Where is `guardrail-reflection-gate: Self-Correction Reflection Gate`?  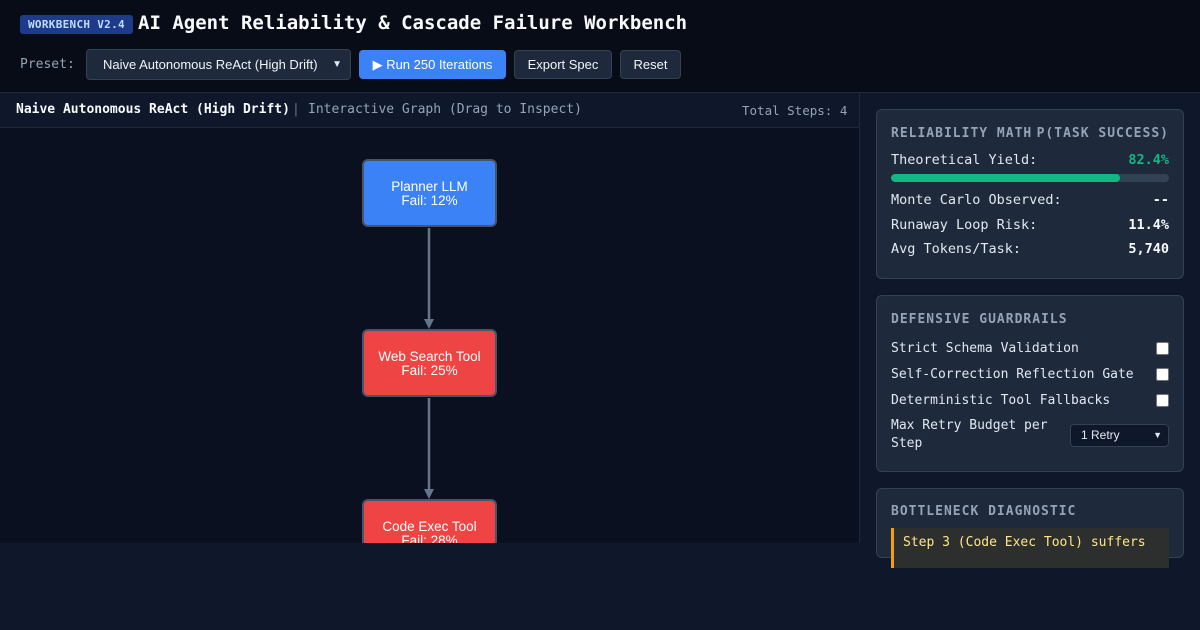
guardrail-reflection-gate: Self-Correction Reflection Gate is located at coordinates (1030, 374).